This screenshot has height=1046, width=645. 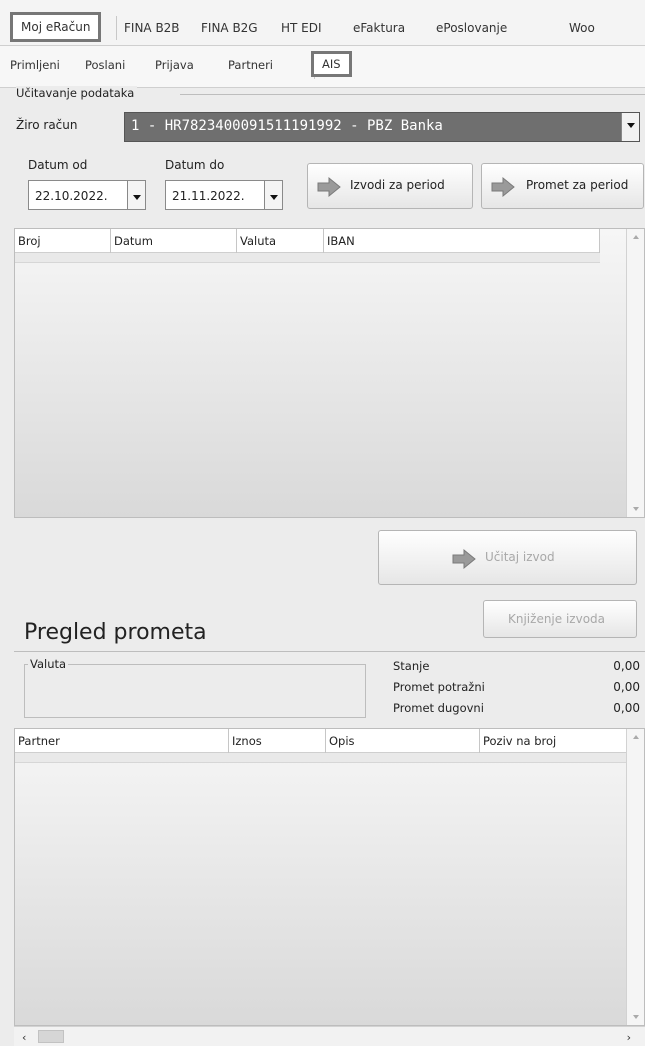 What do you see at coordinates (35, 65) in the screenshot?
I see `tab-primljeni: Primljeni` at bounding box center [35, 65].